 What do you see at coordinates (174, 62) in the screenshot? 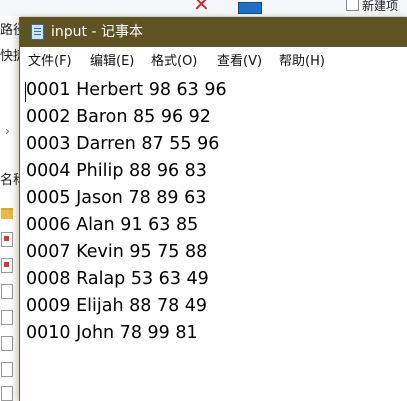
I see `menu-format: 格式(O)` at bounding box center [174, 62].